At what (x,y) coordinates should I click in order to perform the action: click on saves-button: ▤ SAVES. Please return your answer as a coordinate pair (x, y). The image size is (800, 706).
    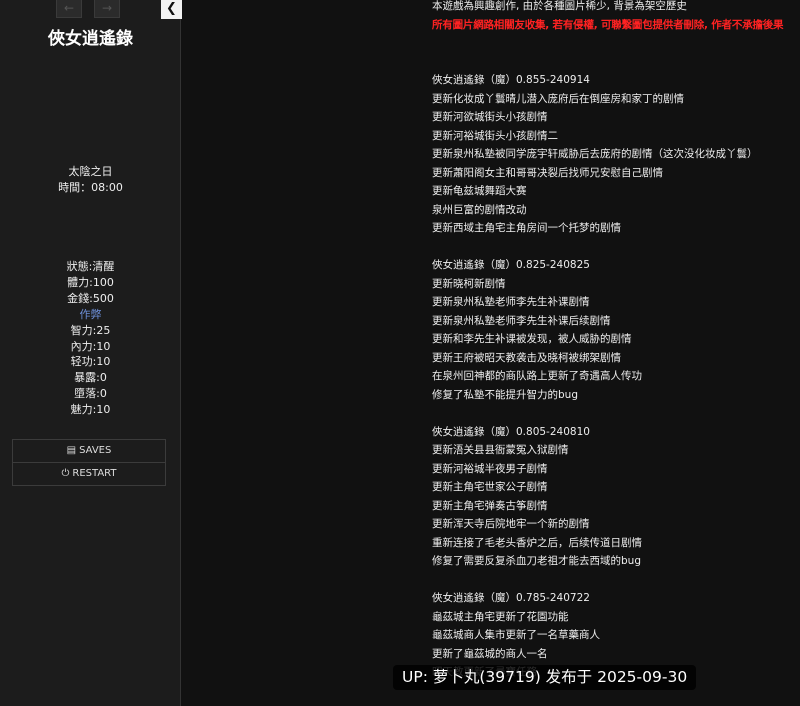
    Looking at the image, I should click on (89, 451).